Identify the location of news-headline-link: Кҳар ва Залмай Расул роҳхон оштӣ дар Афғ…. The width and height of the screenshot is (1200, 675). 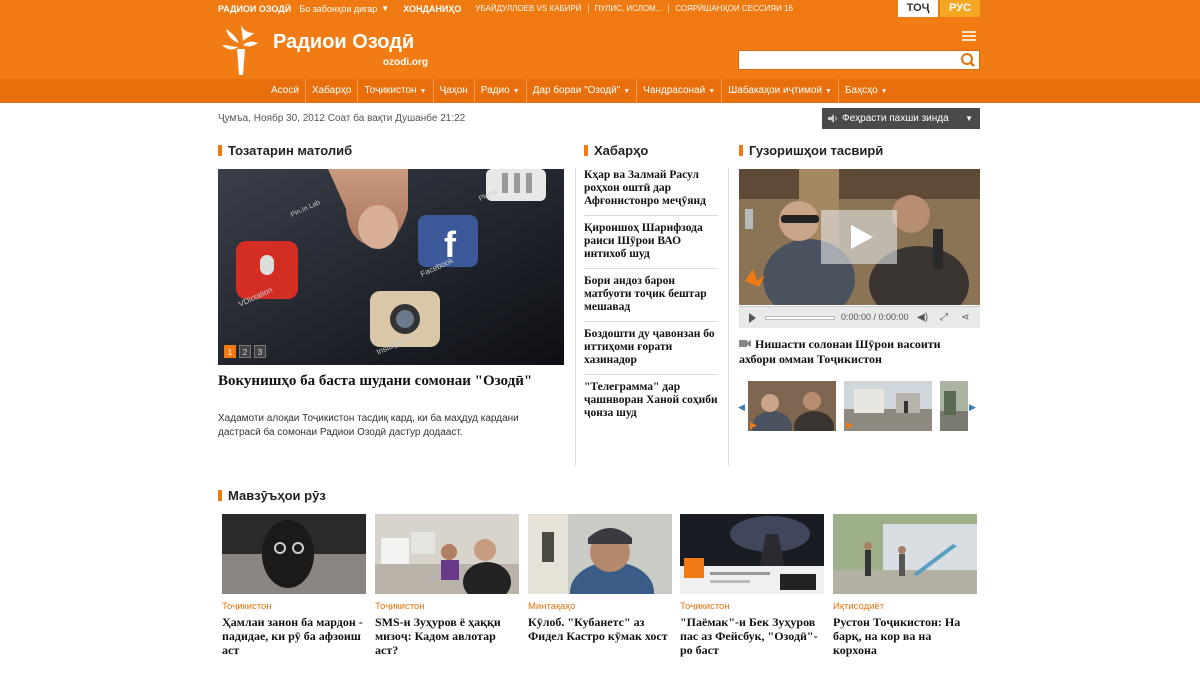
(651, 192).